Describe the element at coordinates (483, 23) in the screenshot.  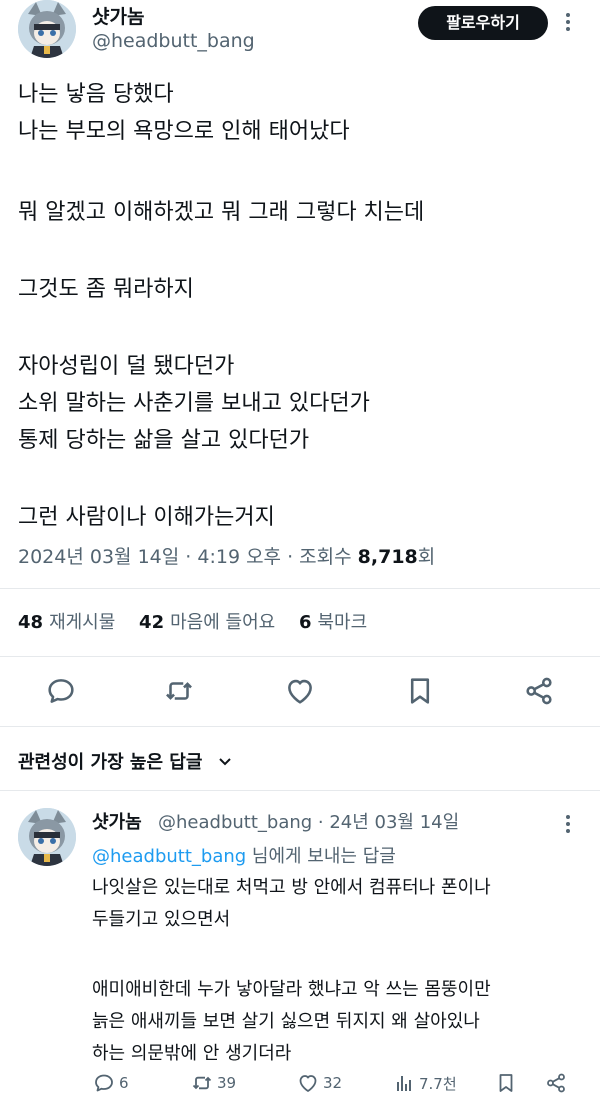
I see `follow-button: 팔로우하기` at that location.